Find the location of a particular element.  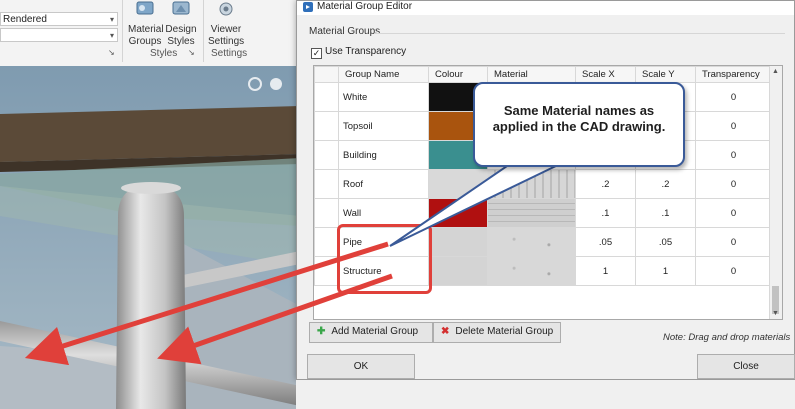

scale-y-cell: .05 is located at coordinates (665, 242).